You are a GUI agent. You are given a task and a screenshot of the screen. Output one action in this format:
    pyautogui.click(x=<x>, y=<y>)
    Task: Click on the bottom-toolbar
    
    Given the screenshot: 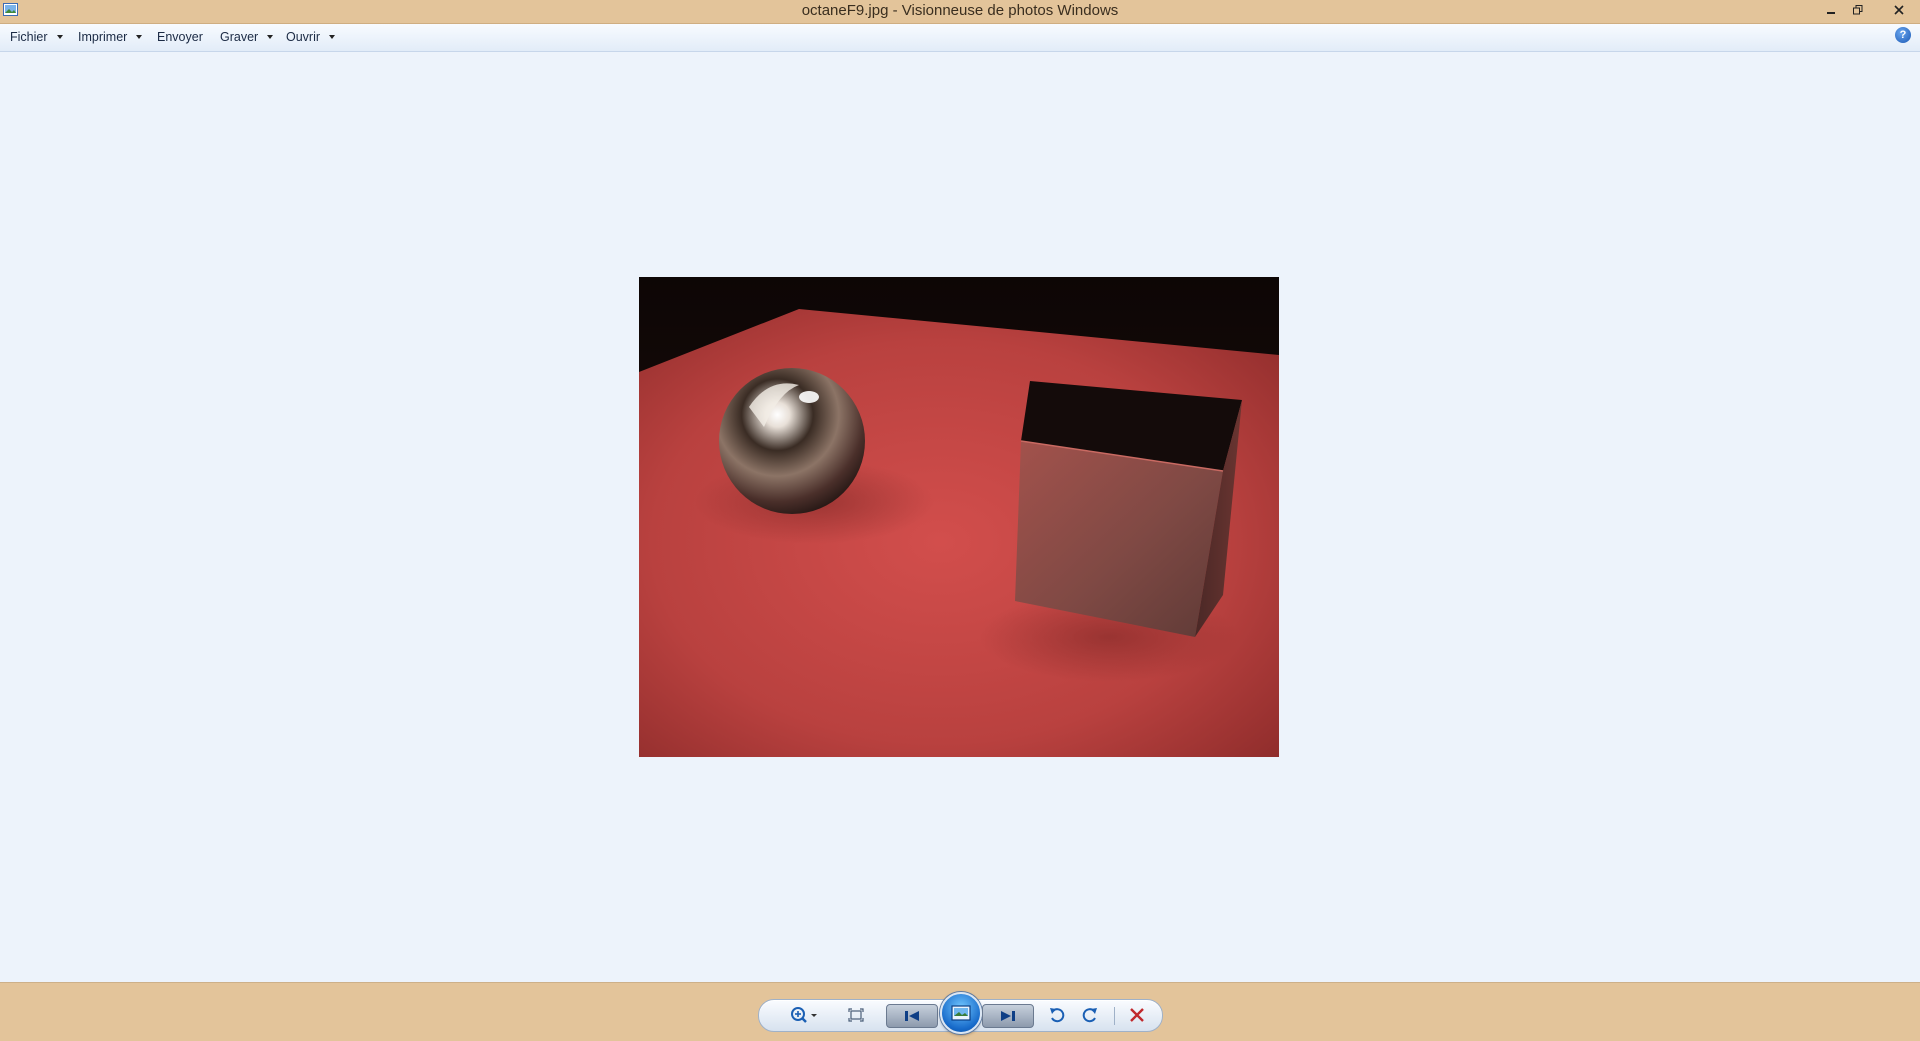 What is the action you would take?
    pyautogui.click(x=960, y=1011)
    